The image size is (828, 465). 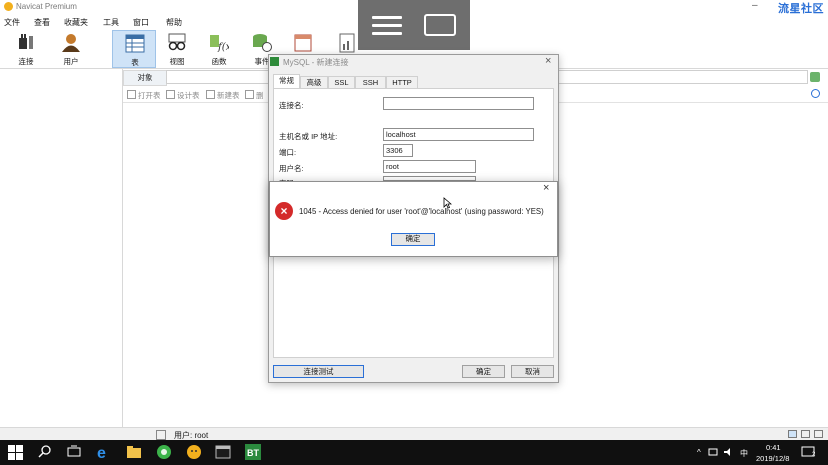 I want to click on menu-tools: 工具, so click(x=111, y=22).